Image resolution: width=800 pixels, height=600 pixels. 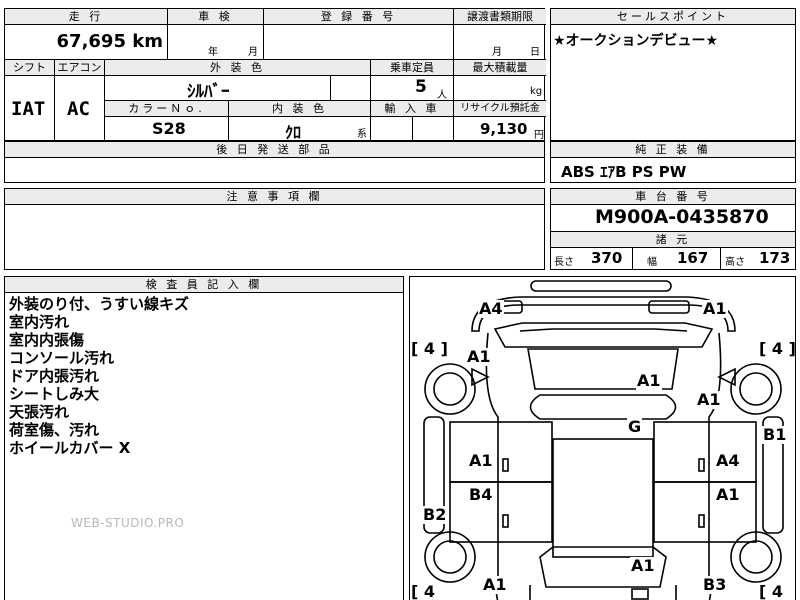 What do you see at coordinates (362, 134) in the screenshot?
I see `interior-color-suffix: 系` at bounding box center [362, 134].